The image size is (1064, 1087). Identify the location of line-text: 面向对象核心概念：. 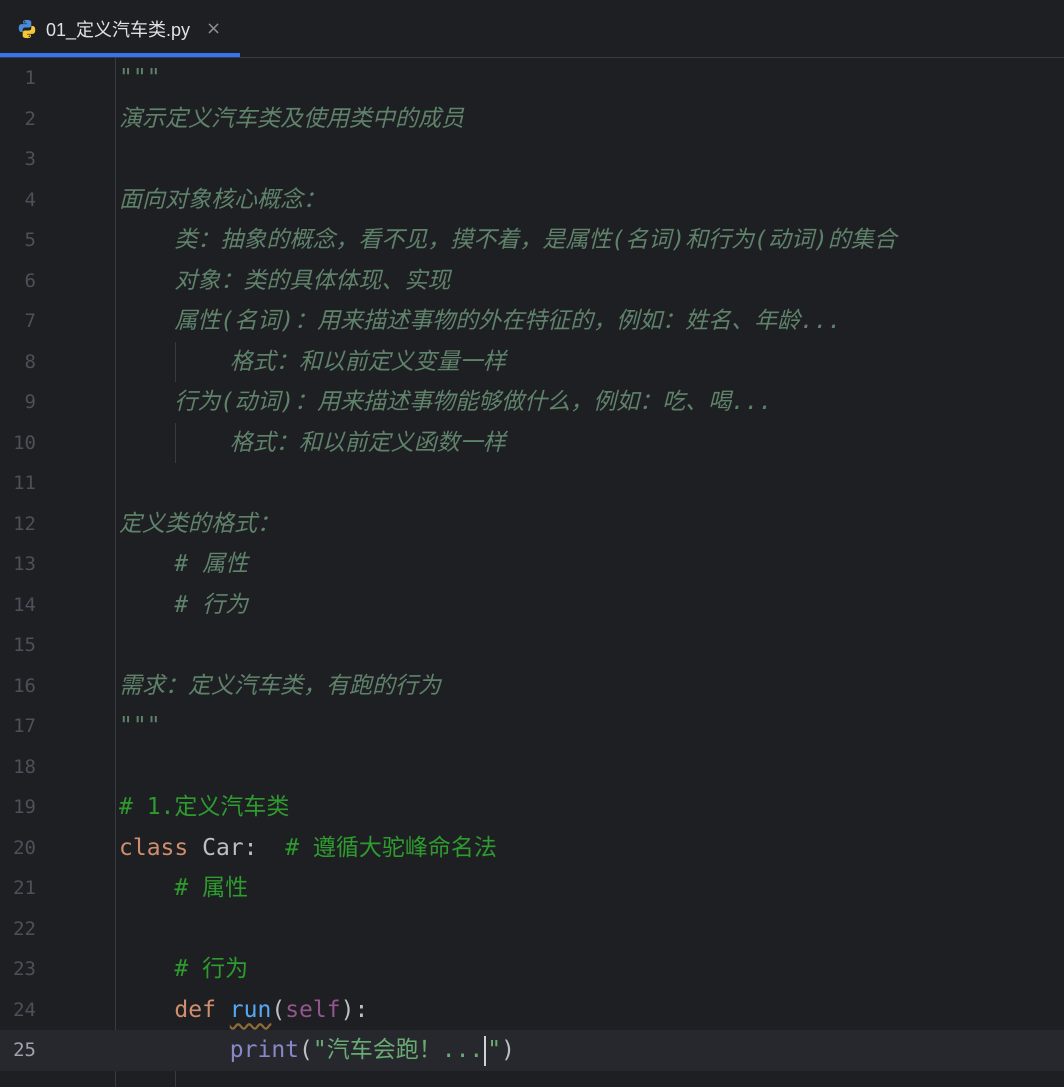
(222, 199).